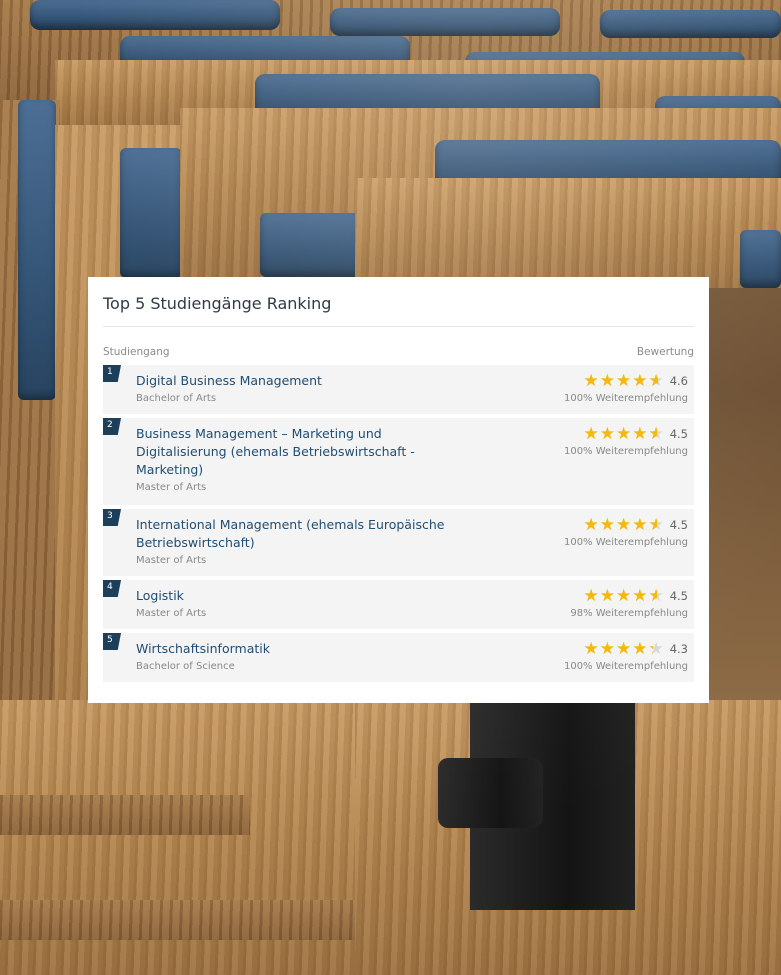 The height and width of the screenshot is (975, 781). Describe the element at coordinates (678, 381) in the screenshot. I see `rating-score: 4.6` at that location.